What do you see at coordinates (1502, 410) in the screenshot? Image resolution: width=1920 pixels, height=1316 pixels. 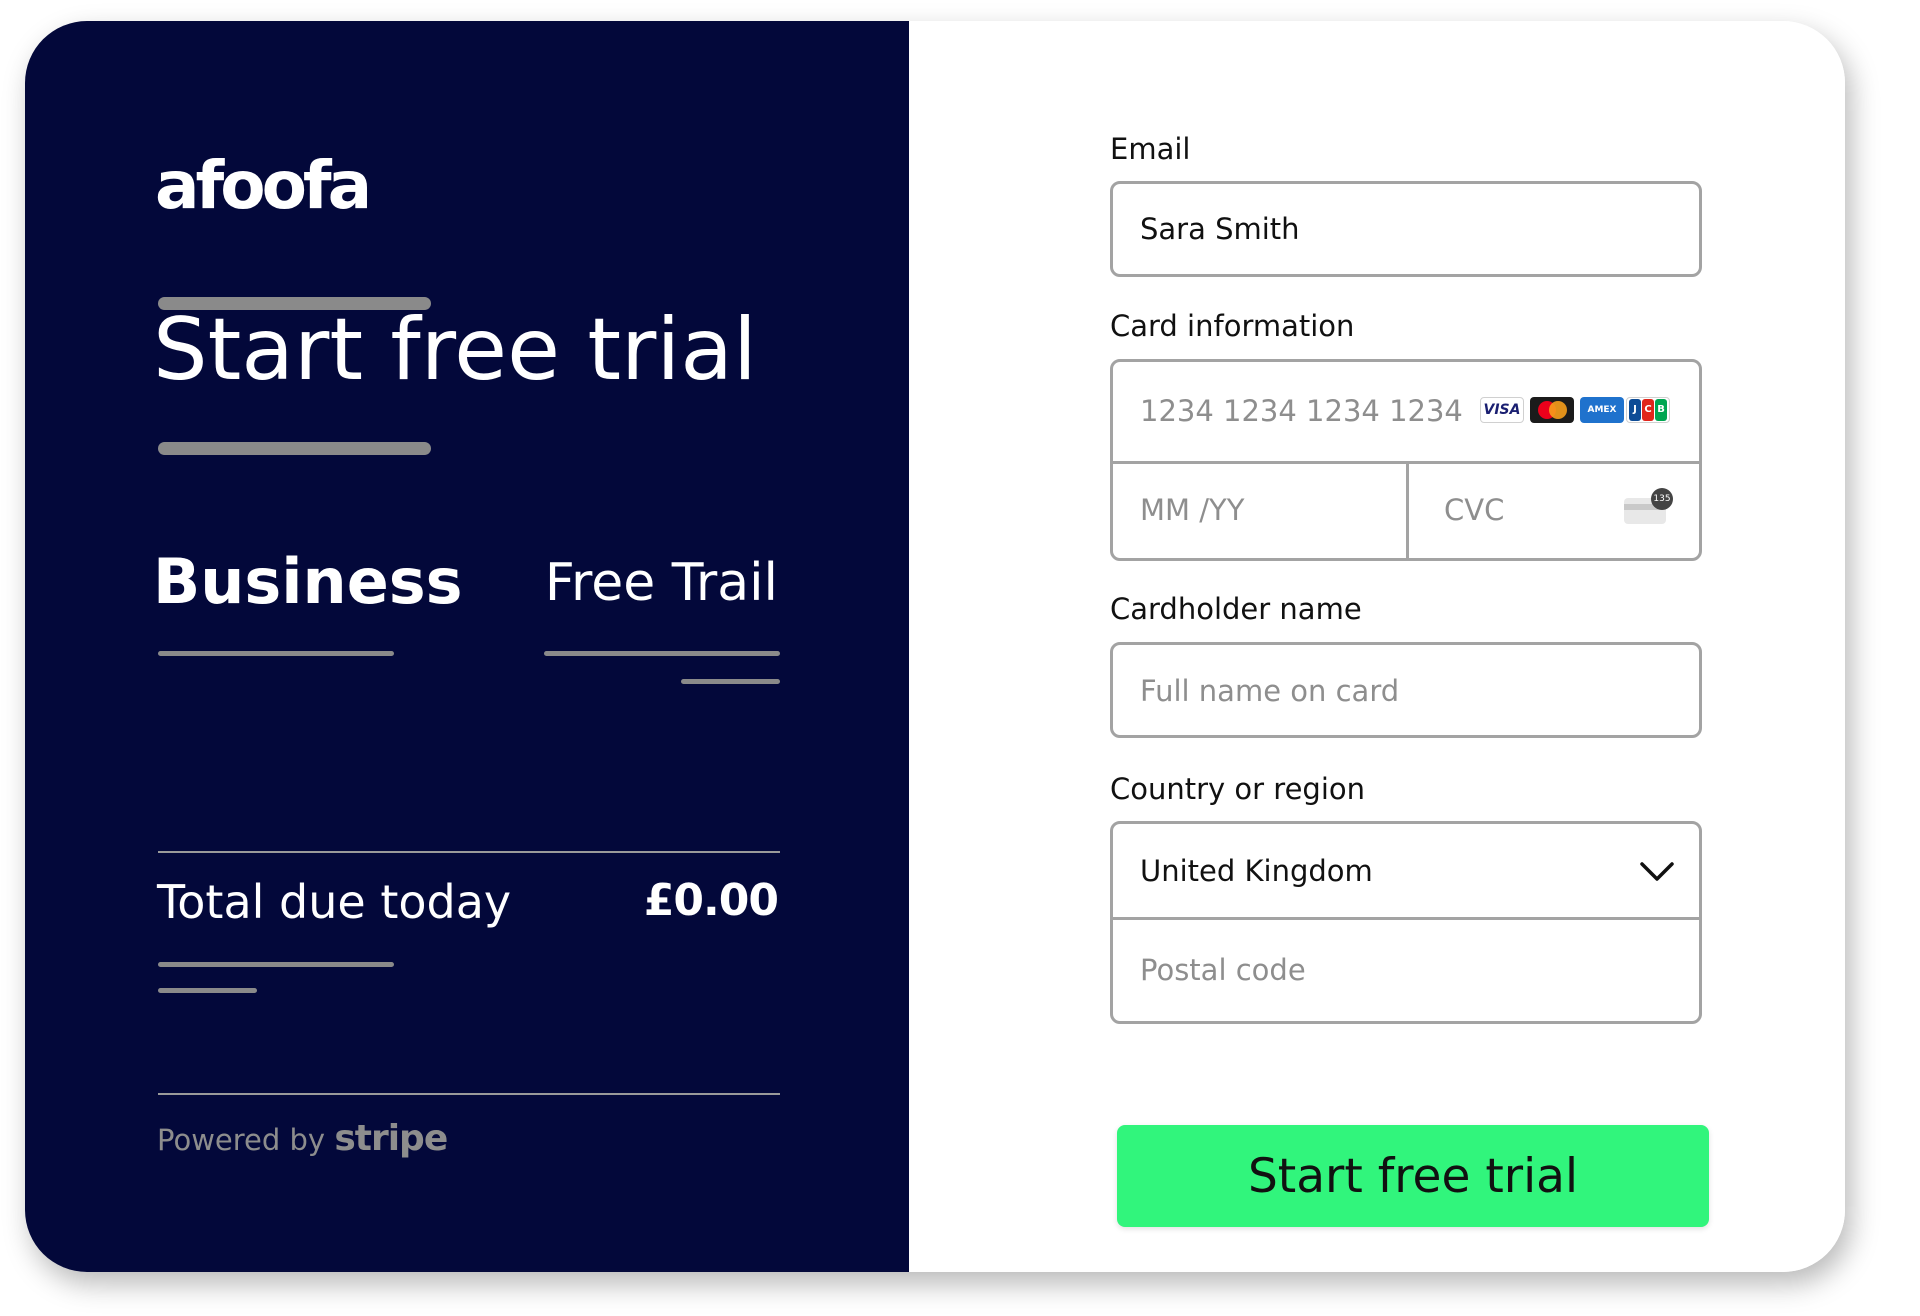 I see `visa-icon: VISA` at bounding box center [1502, 410].